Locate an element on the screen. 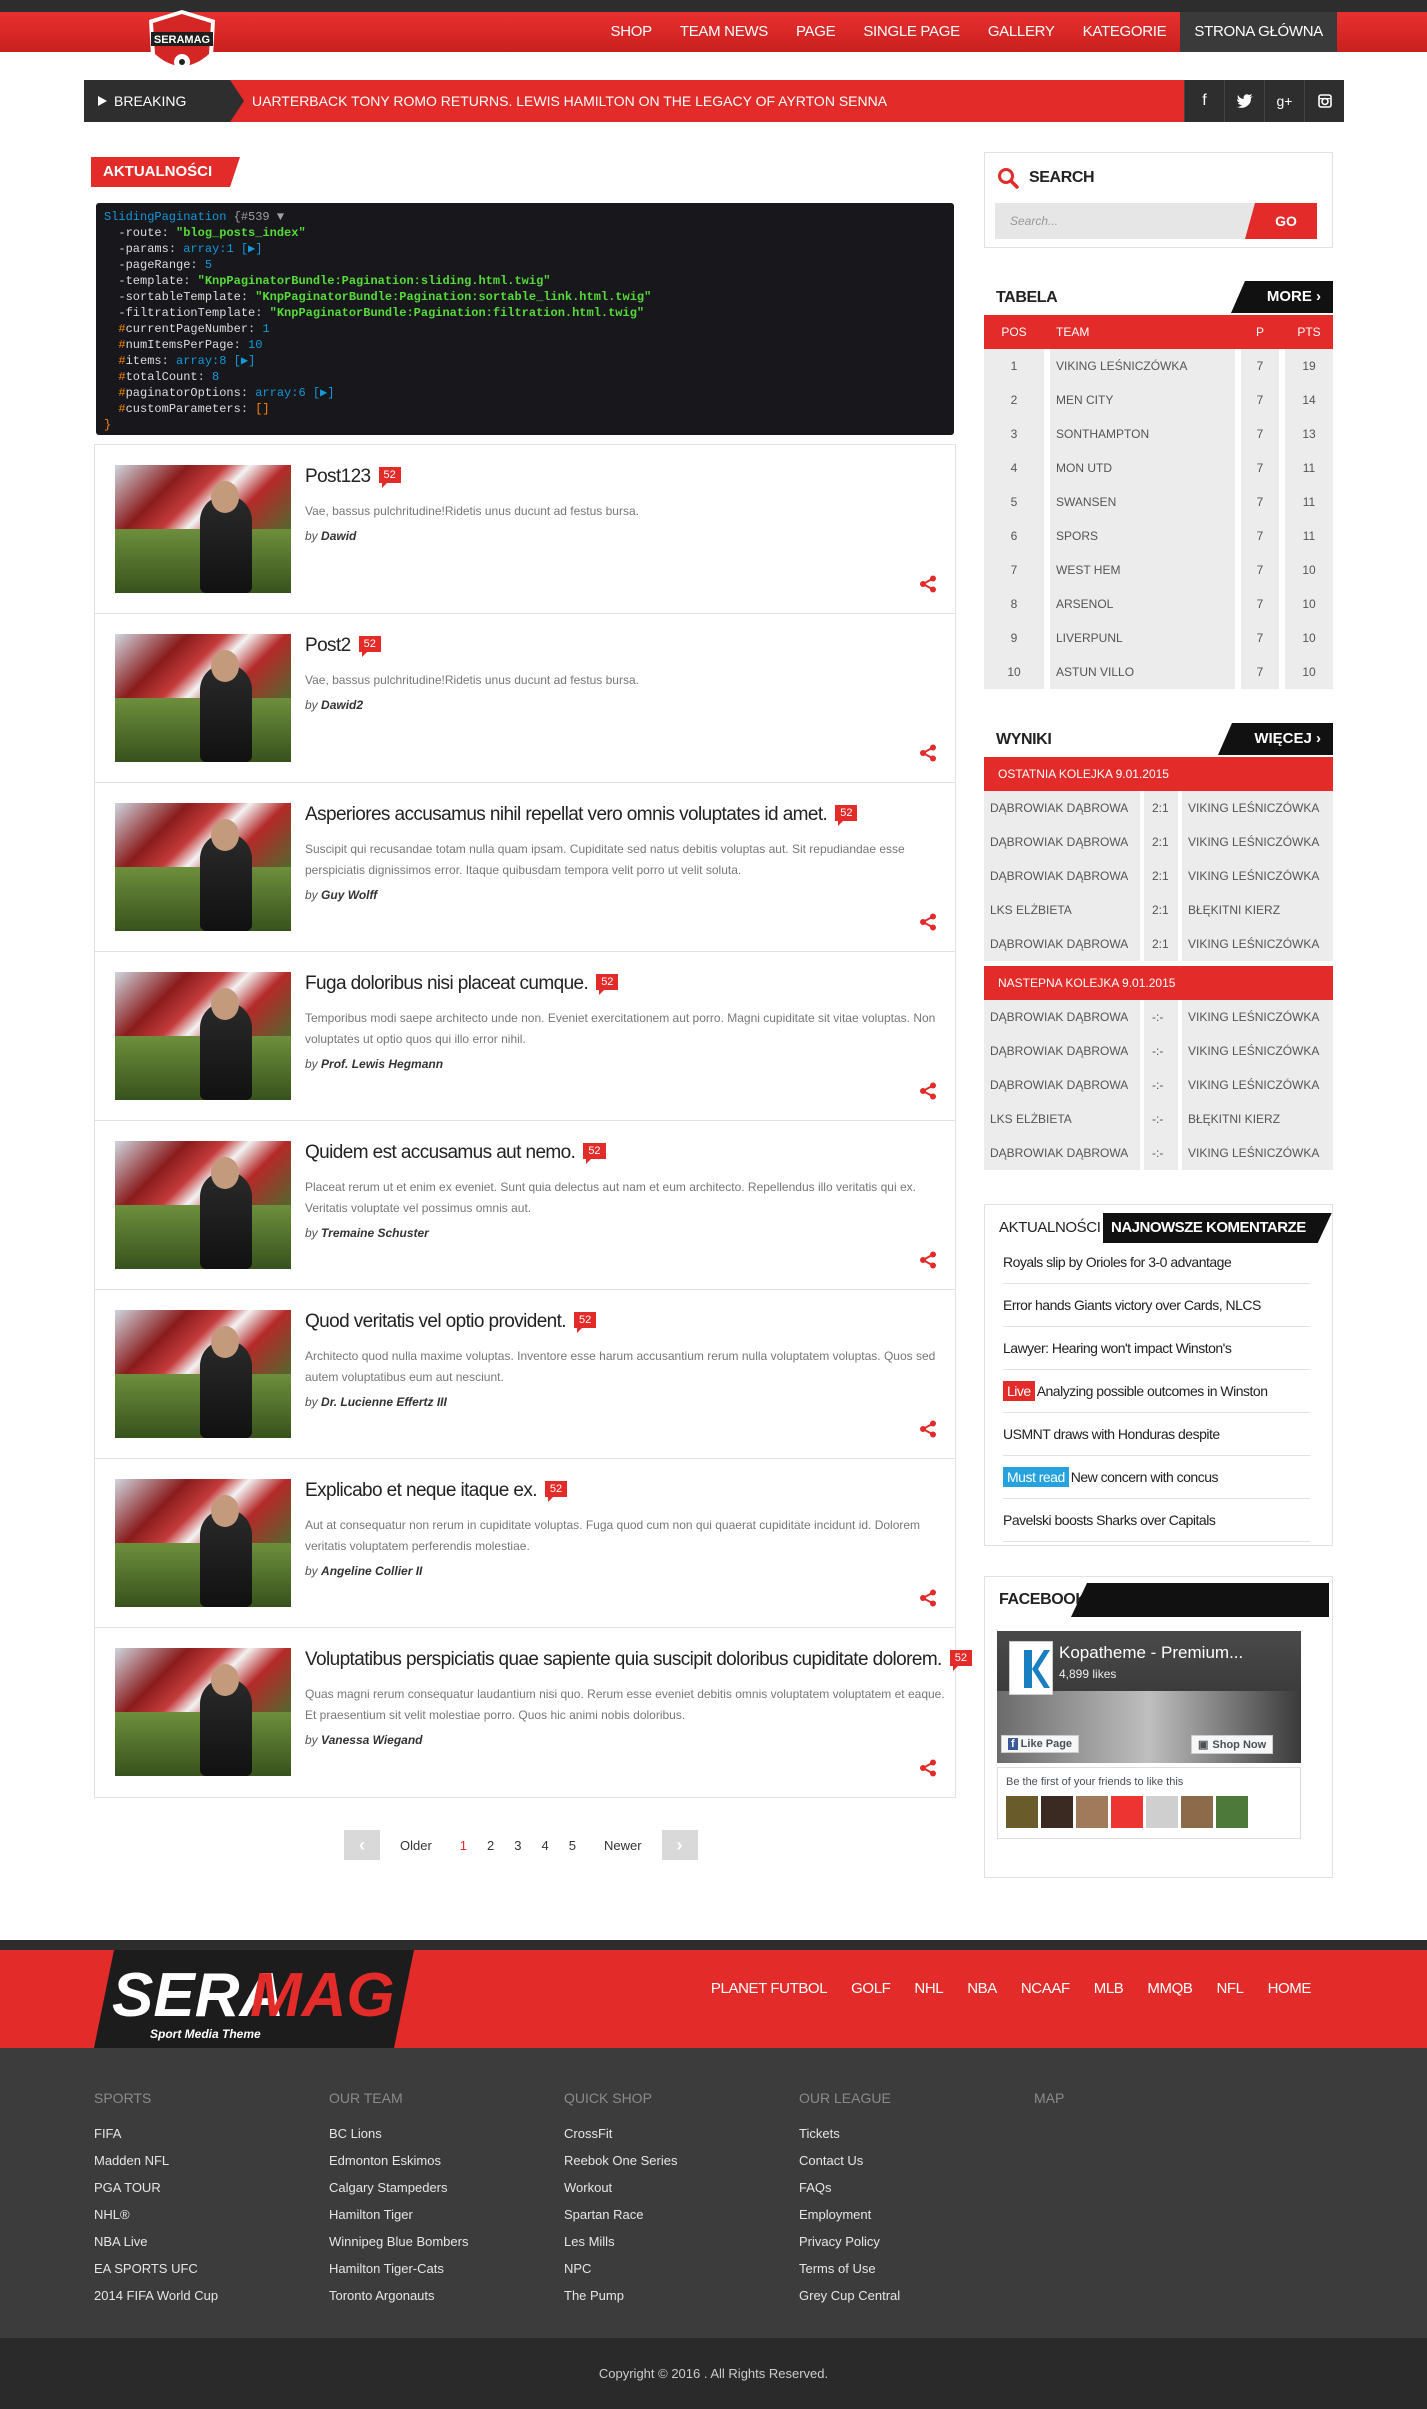 Image resolution: width=1427 pixels, height=2409 pixels. comment-item: Lawyer: Hearing won't impact Winston's is located at coordinates (1156, 1348).